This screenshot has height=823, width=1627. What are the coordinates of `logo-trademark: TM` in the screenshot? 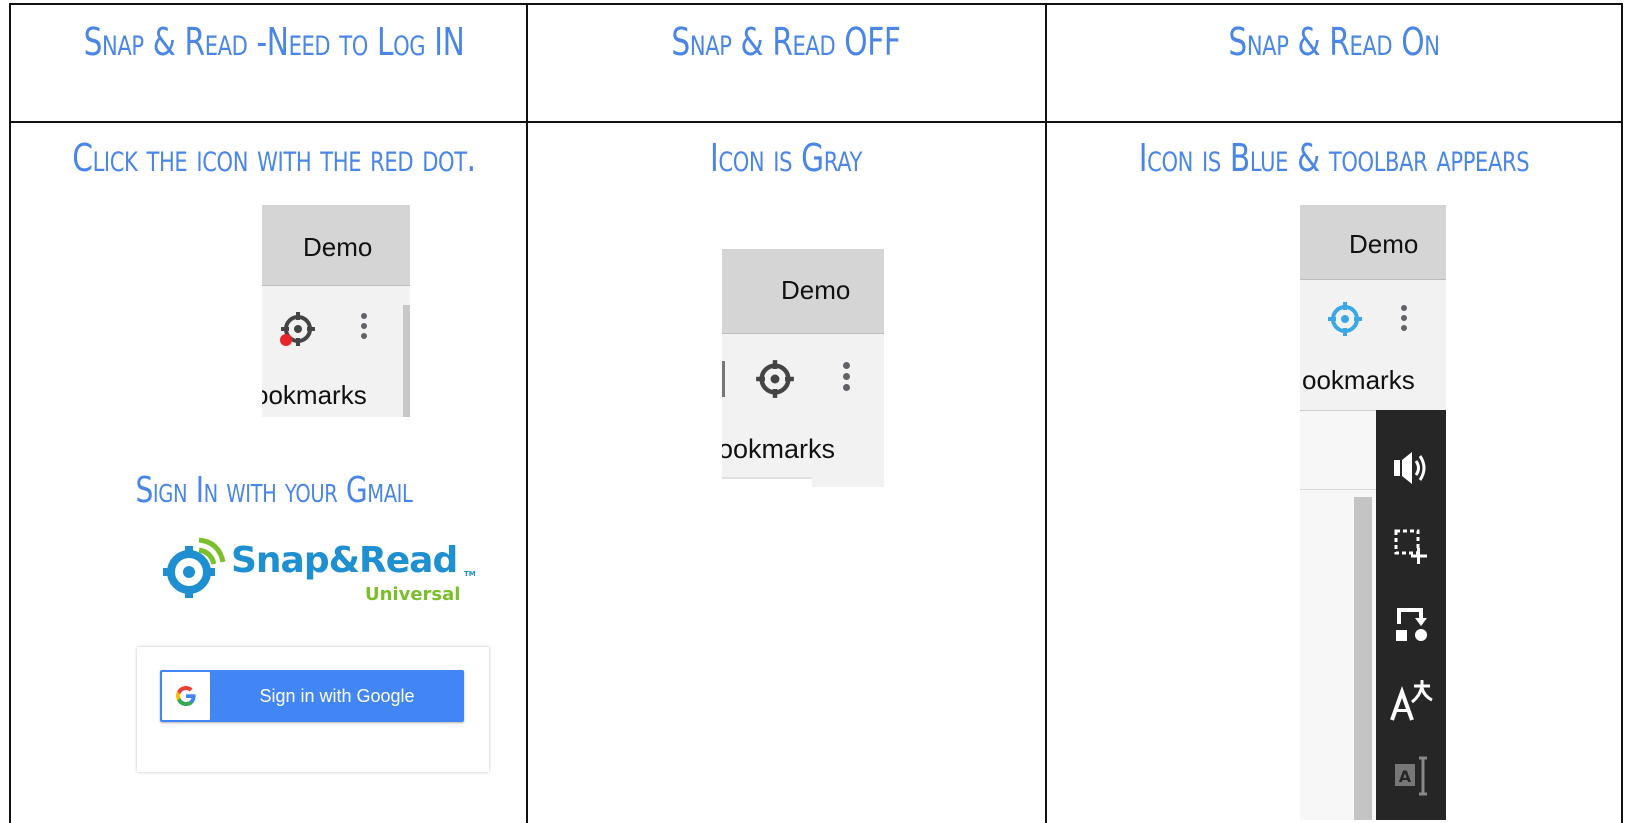 It's located at (470, 574).